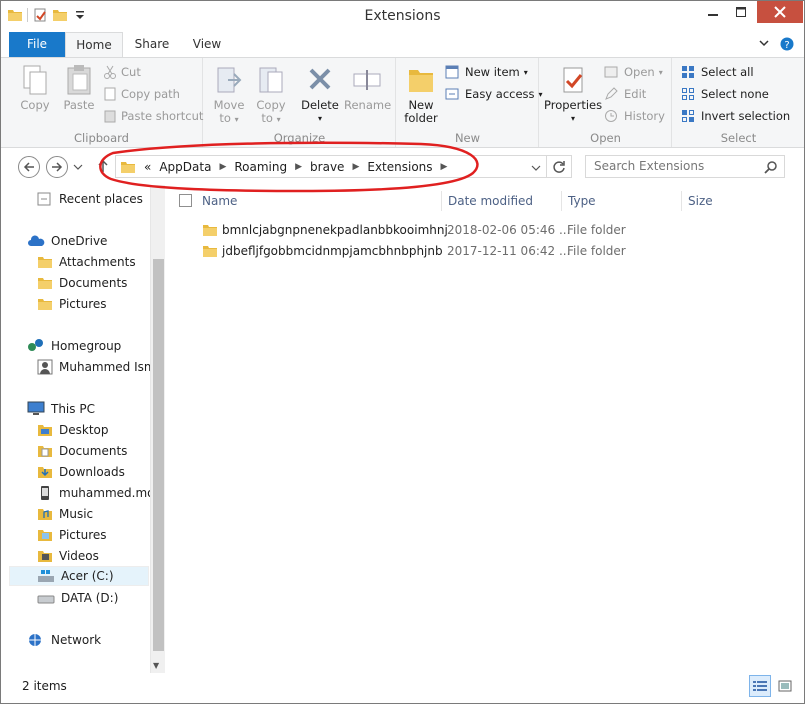 Image resolution: width=805 pixels, height=705 pixels. I want to click on history-button: History, so click(634, 116).